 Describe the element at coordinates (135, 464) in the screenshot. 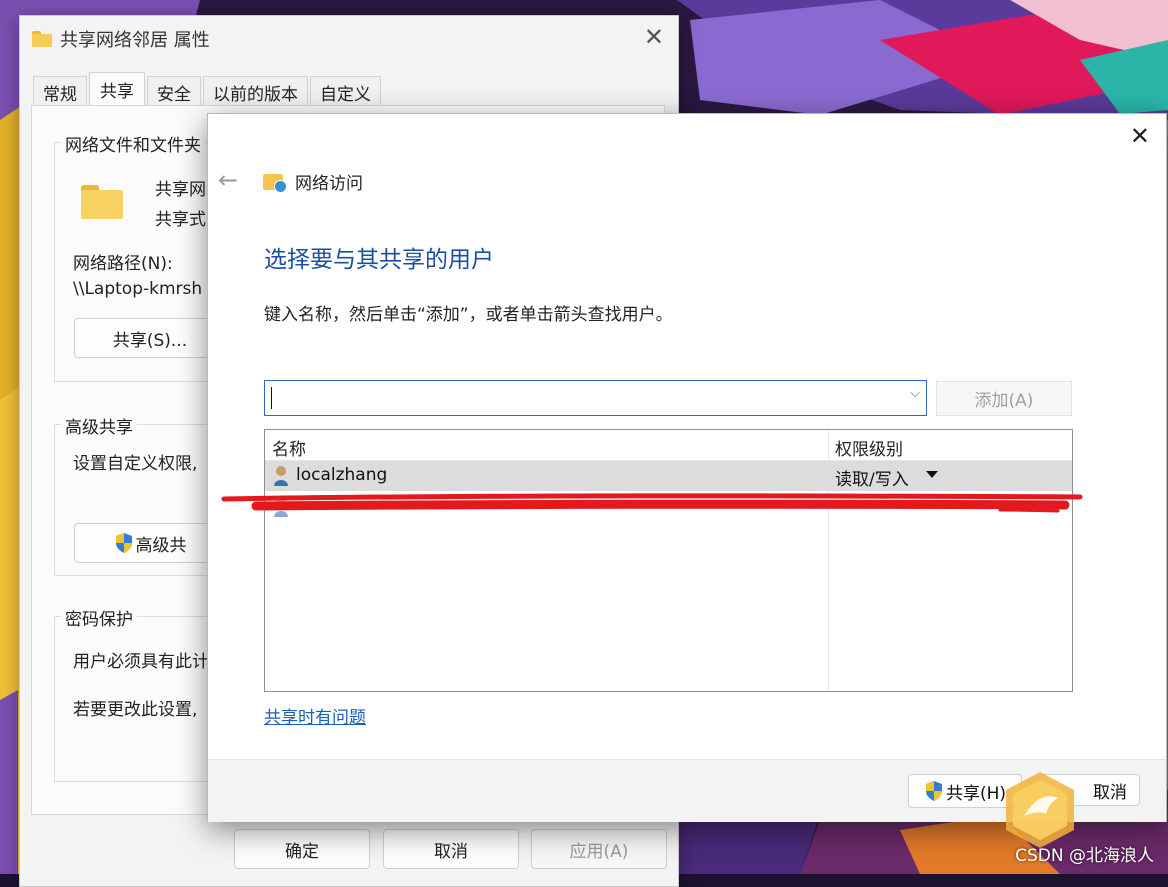

I see `advanced-sharing-description: 设置自定义权限,` at that location.